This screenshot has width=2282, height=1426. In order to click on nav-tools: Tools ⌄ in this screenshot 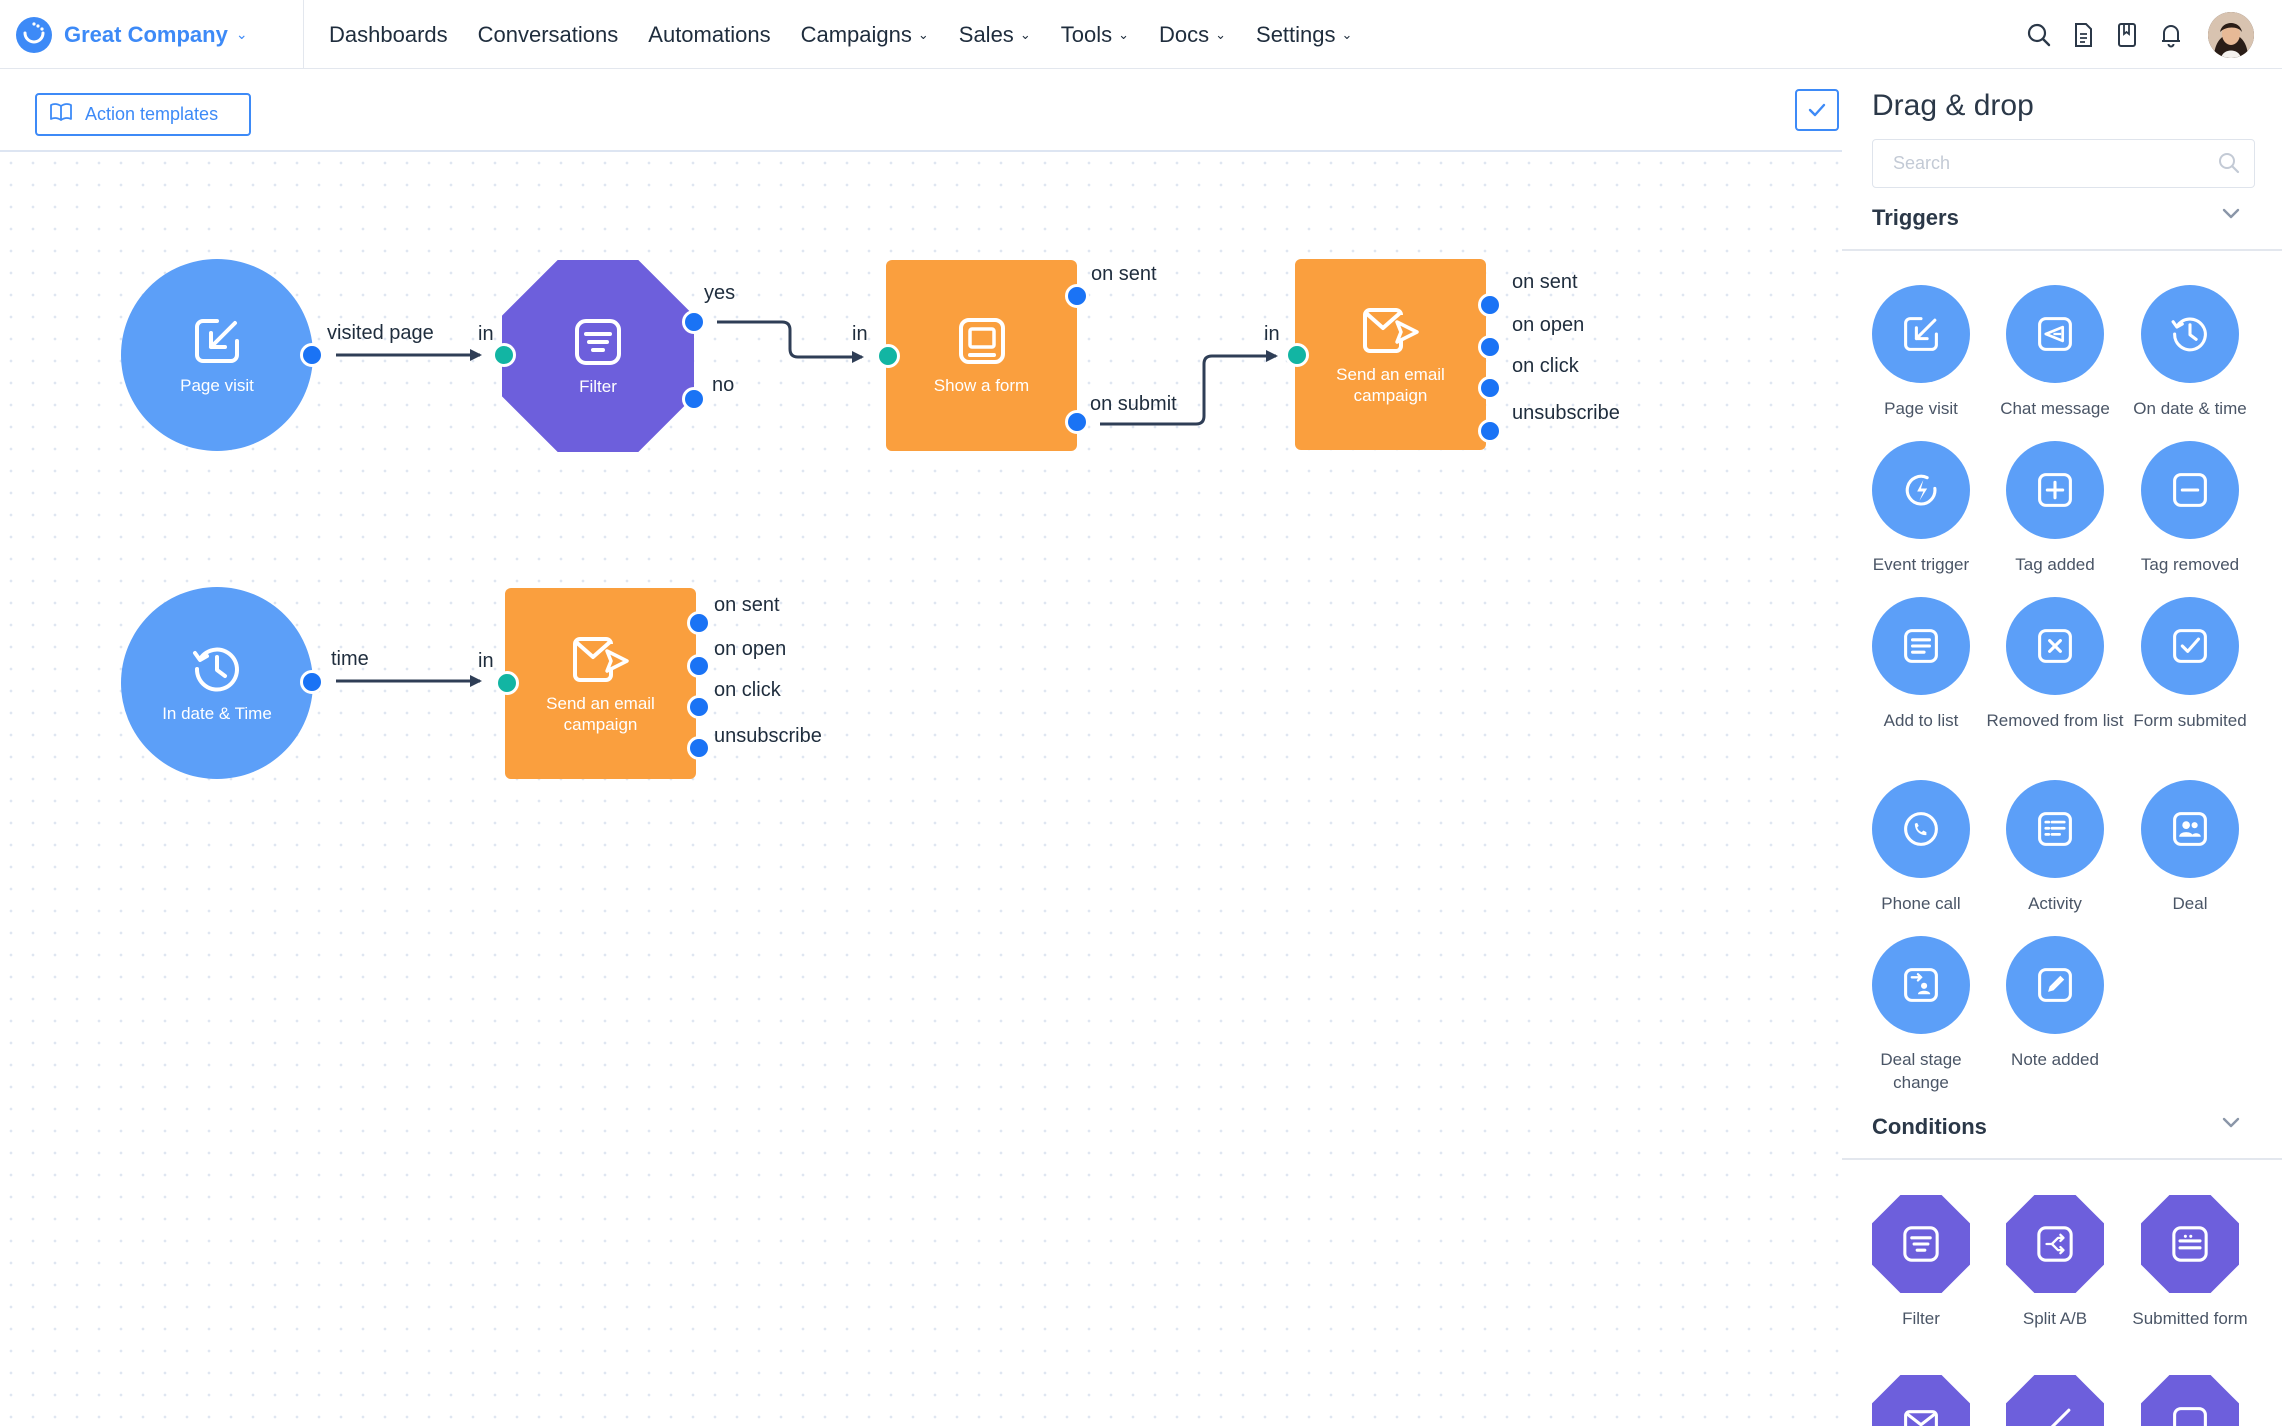, I will do `click(1095, 35)`.